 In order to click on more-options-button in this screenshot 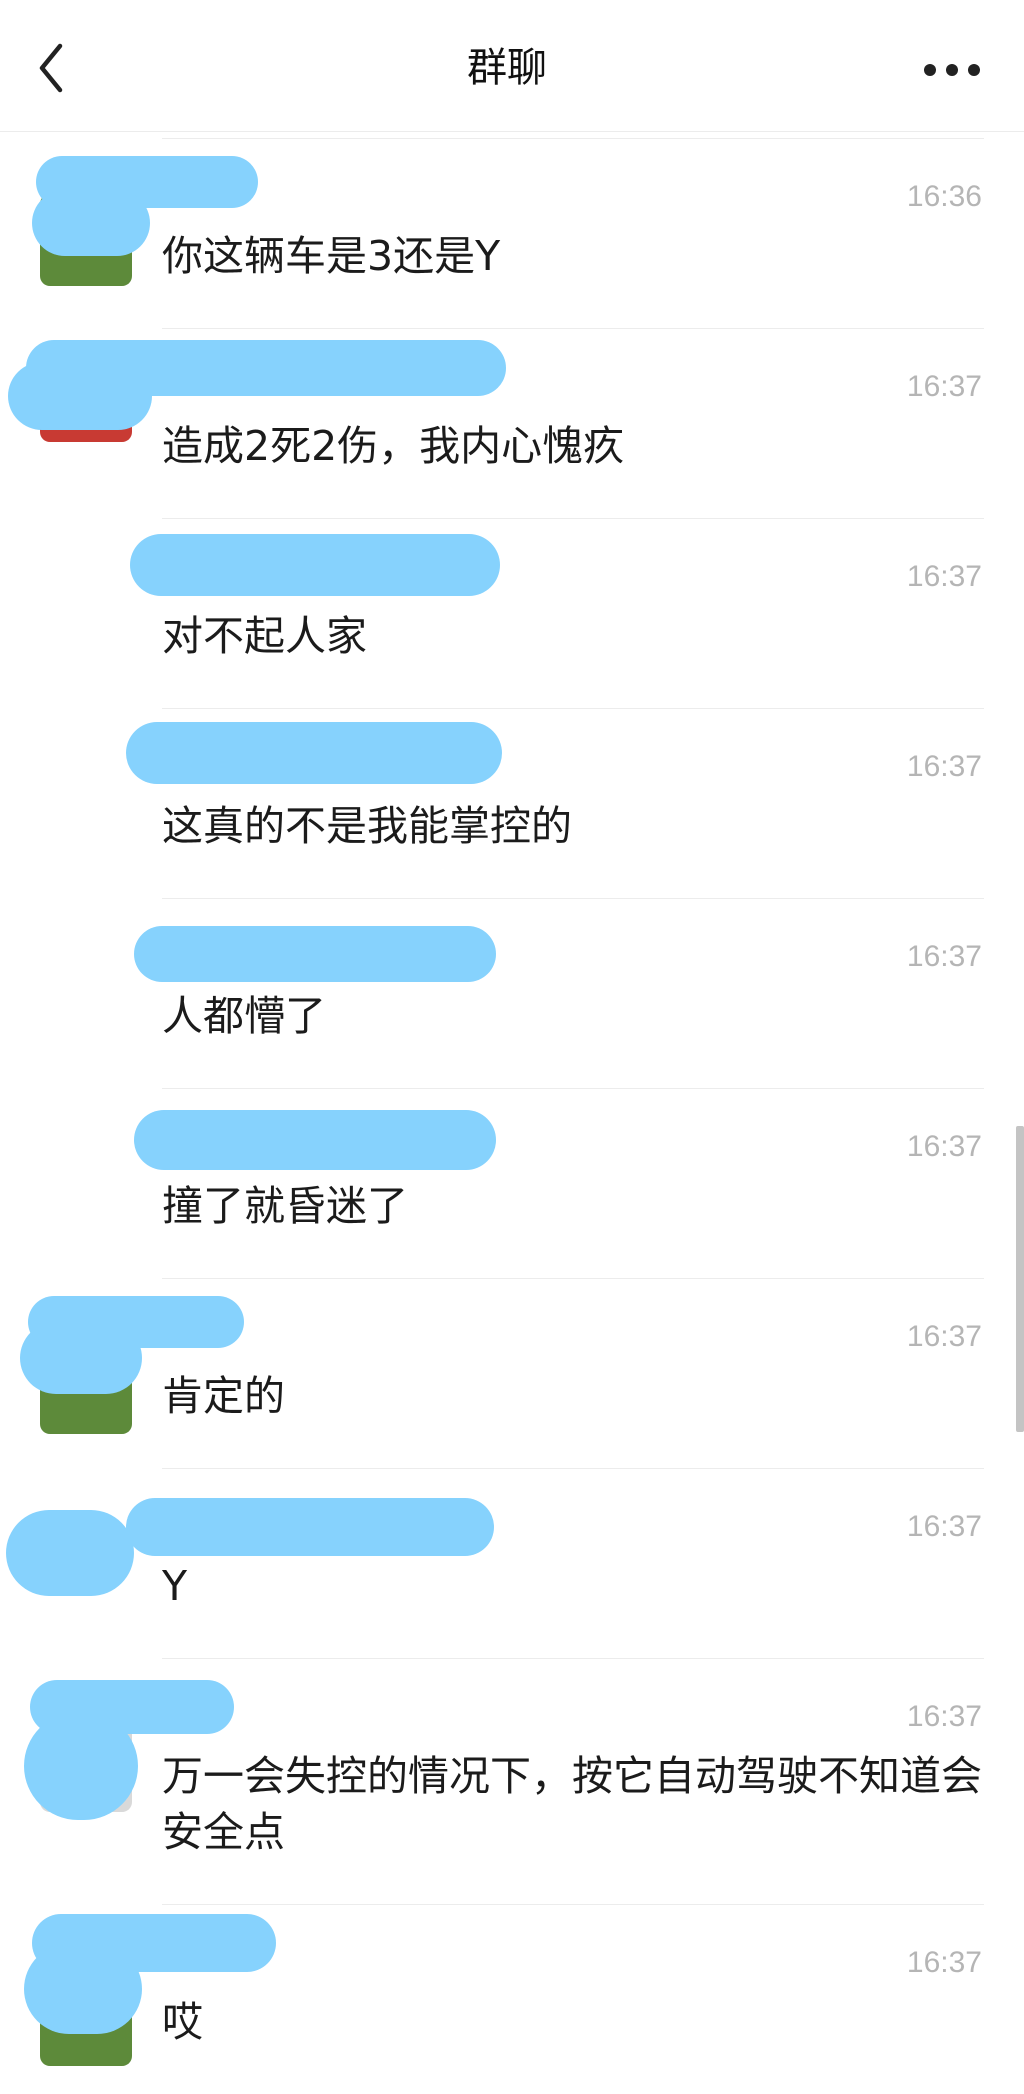, I will do `click(952, 70)`.